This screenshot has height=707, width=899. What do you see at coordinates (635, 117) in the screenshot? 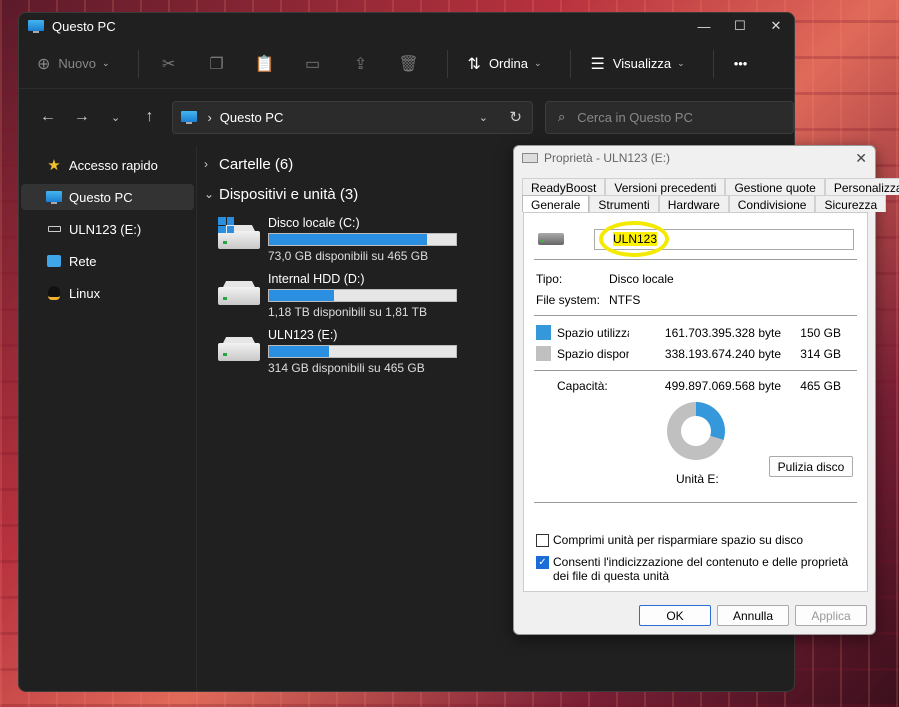
I see `search-placeholder: Cerca in Questo PC` at bounding box center [635, 117].